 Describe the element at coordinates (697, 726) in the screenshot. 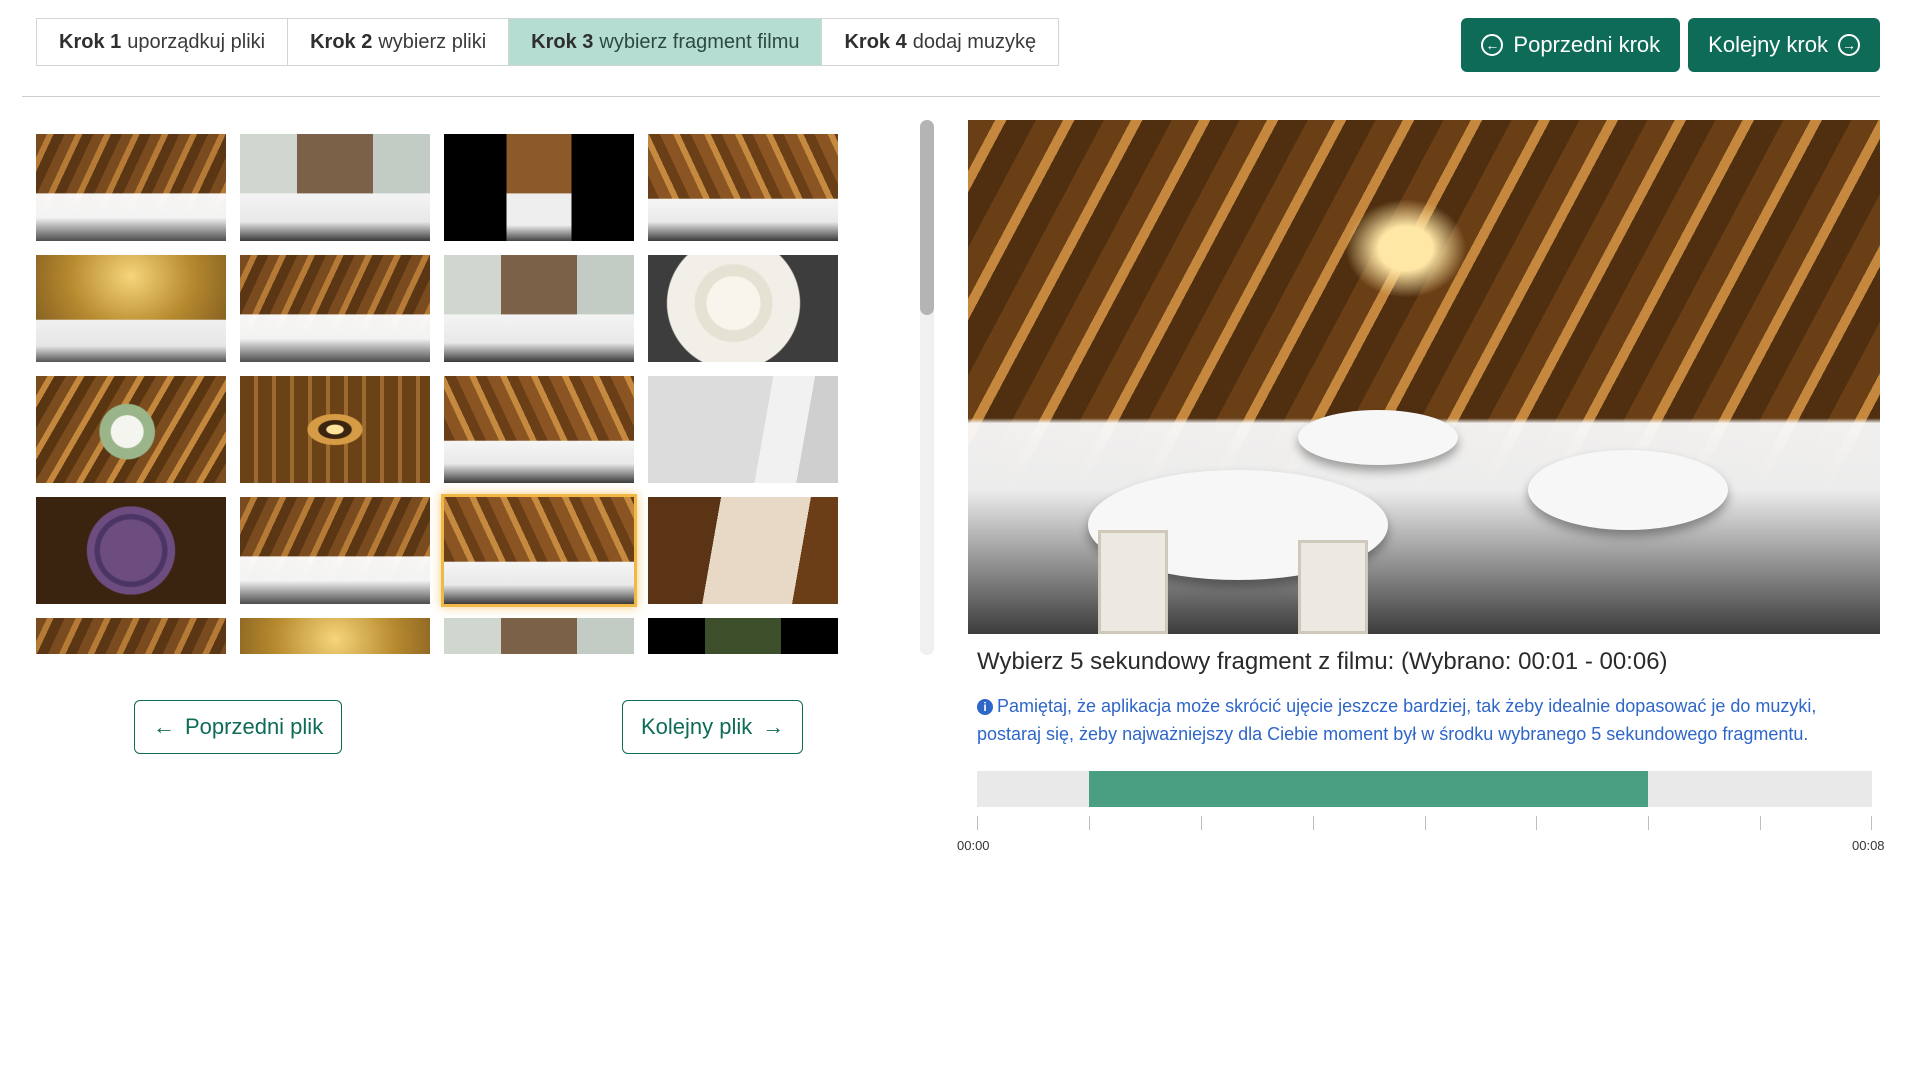

I see `next-file-label: Kolejny plik` at that location.